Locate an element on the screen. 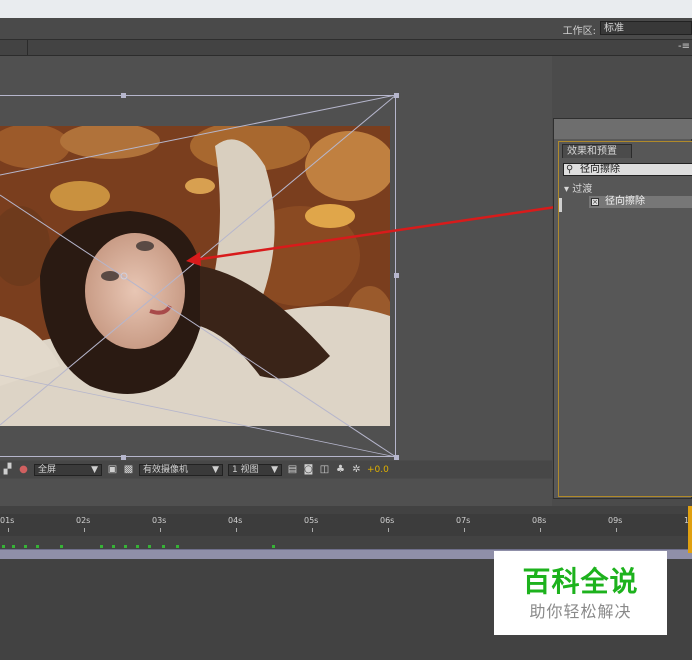  triangle-down-icon: ▾ is located at coordinates (567, 189).